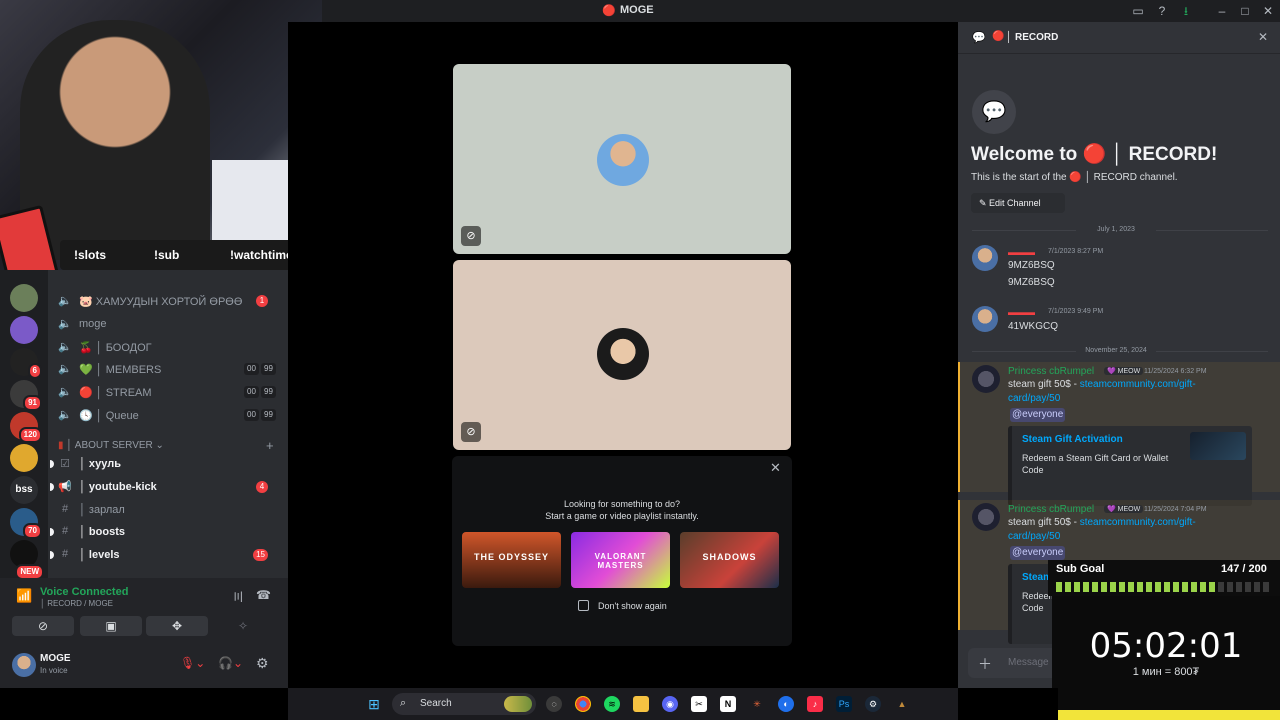 This screenshot has height=720, width=1280. Describe the element at coordinates (26, 427) in the screenshot. I see `server-icon: 120` at that location.